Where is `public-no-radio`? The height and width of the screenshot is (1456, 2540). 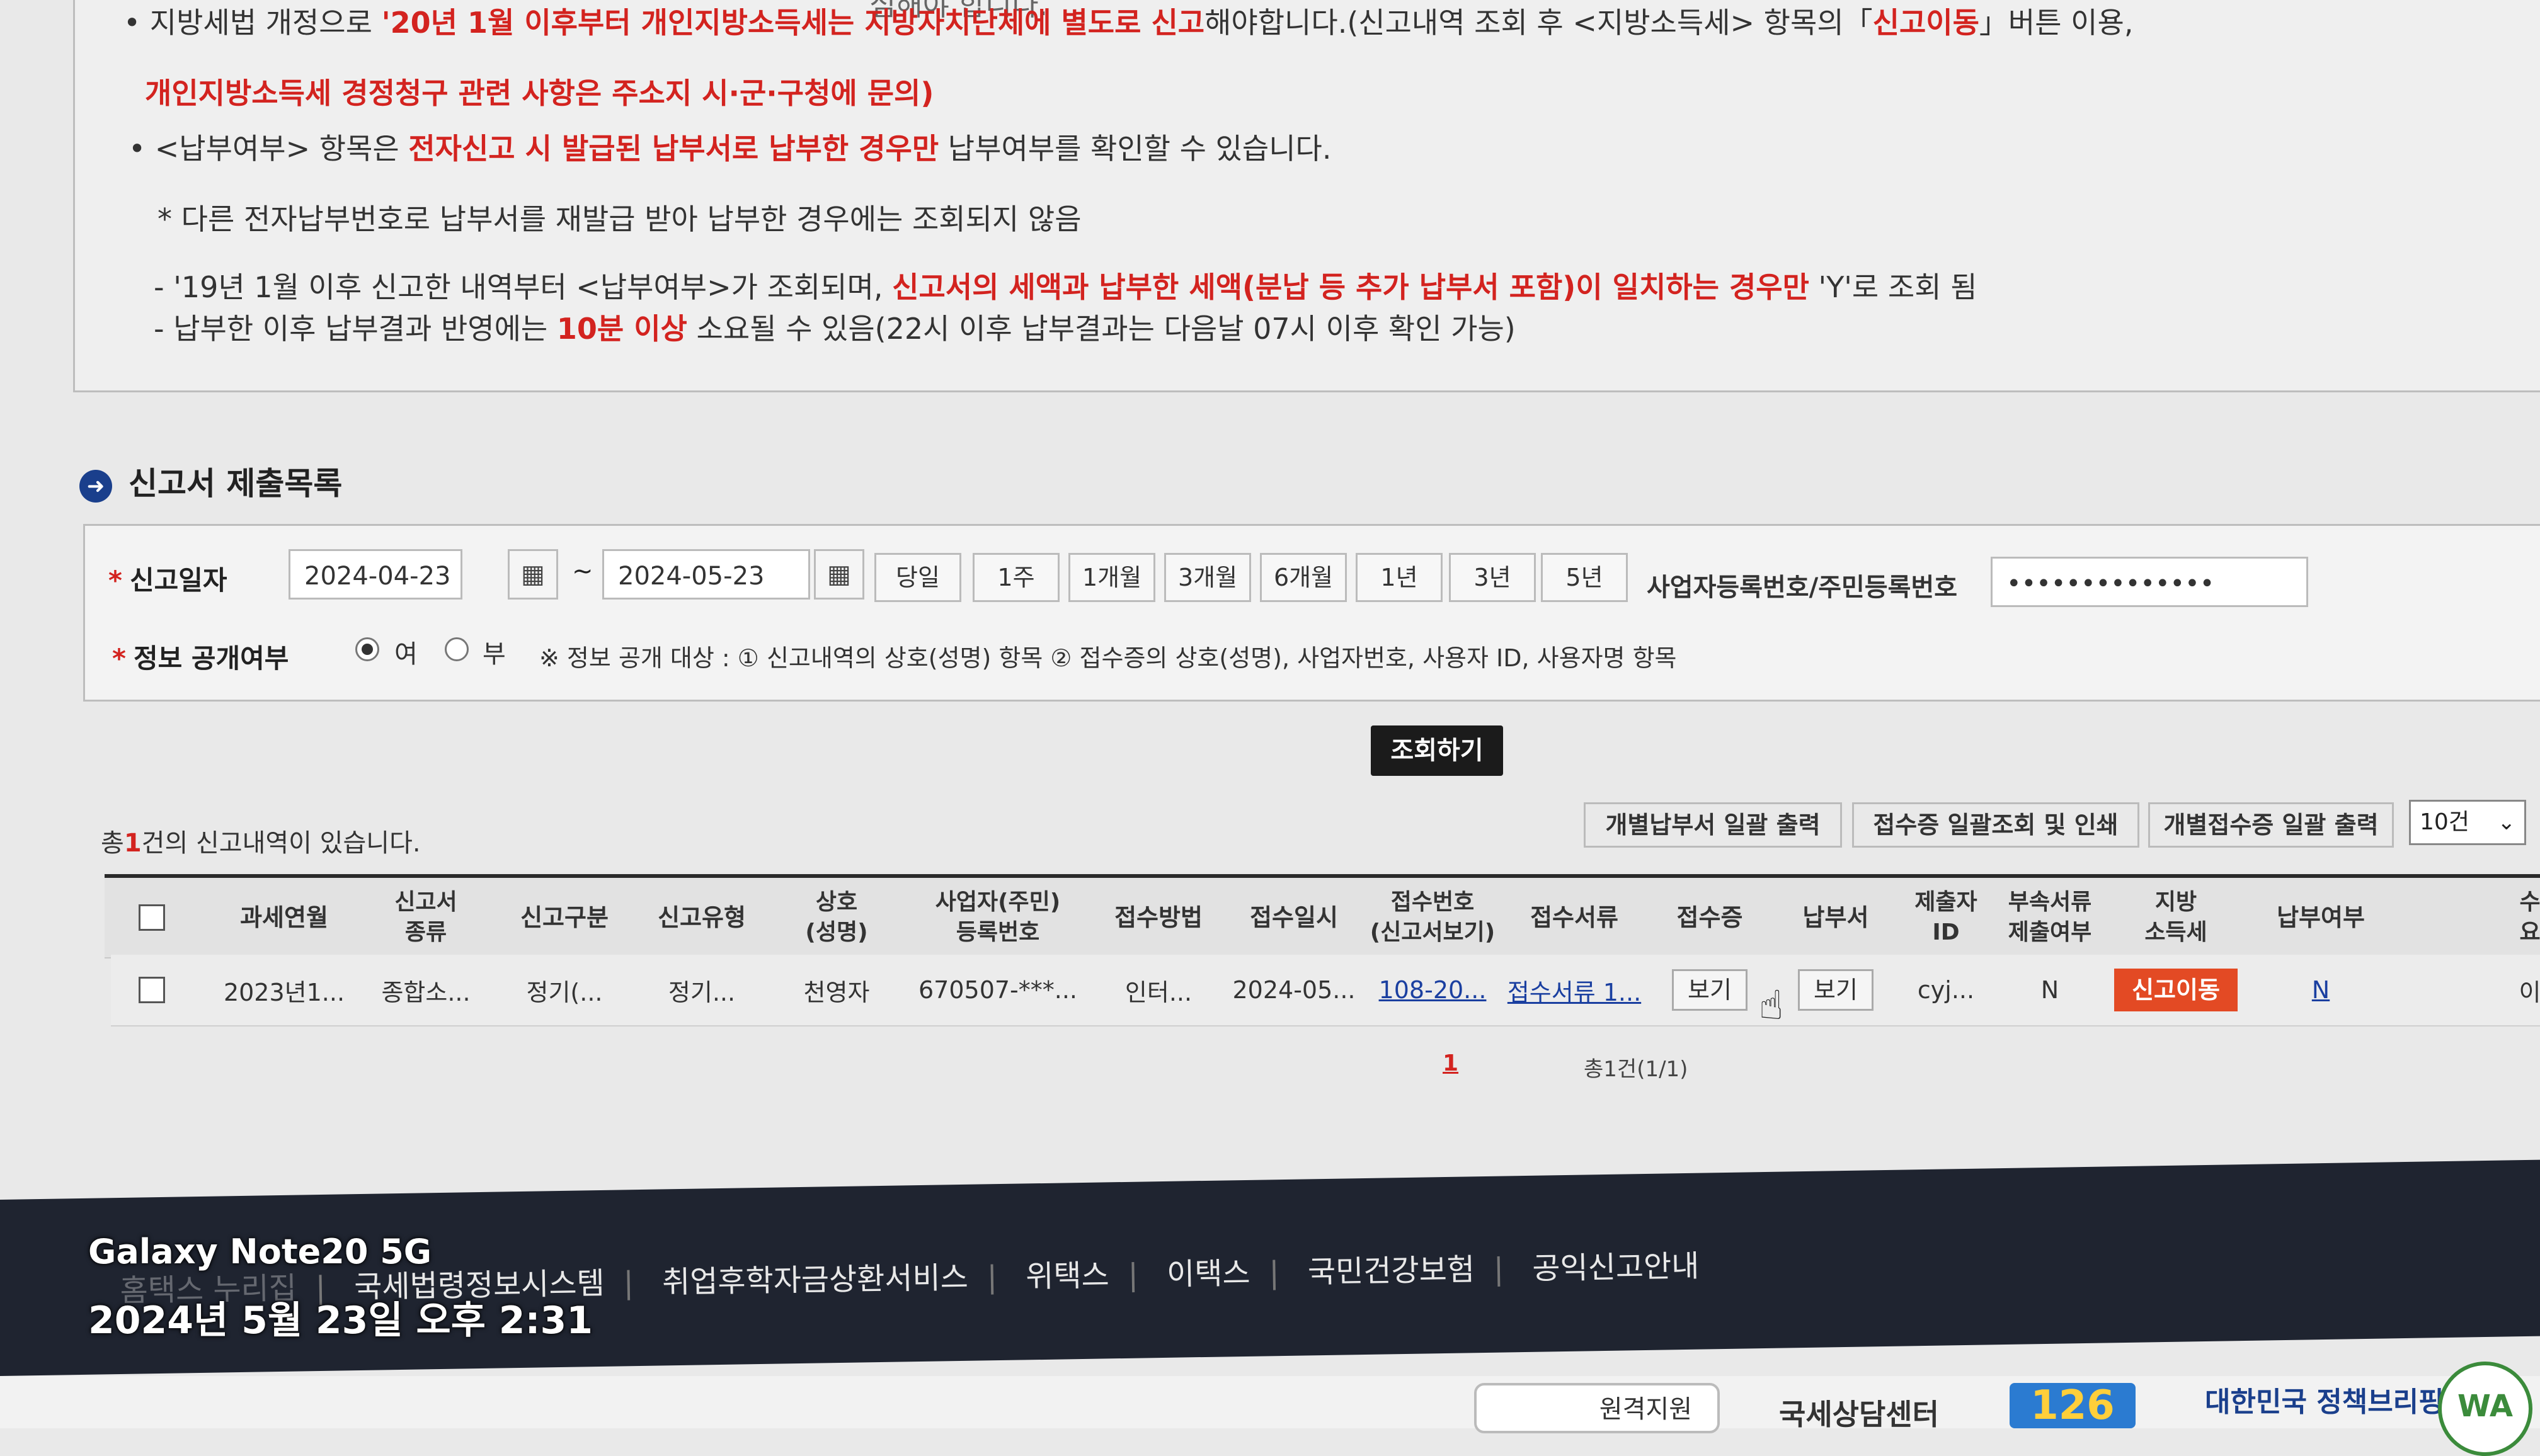 public-no-radio is located at coordinates (457, 649).